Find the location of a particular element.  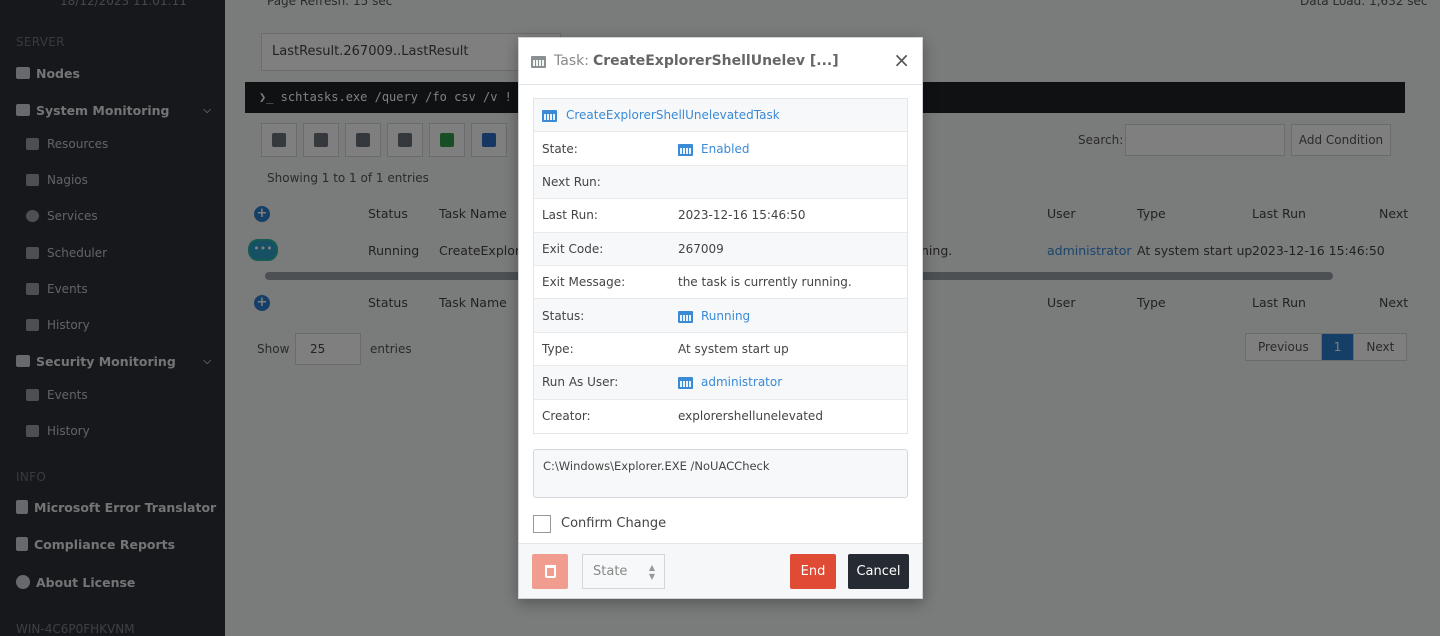

exit-code-value: 267009 is located at coordinates (701, 248).